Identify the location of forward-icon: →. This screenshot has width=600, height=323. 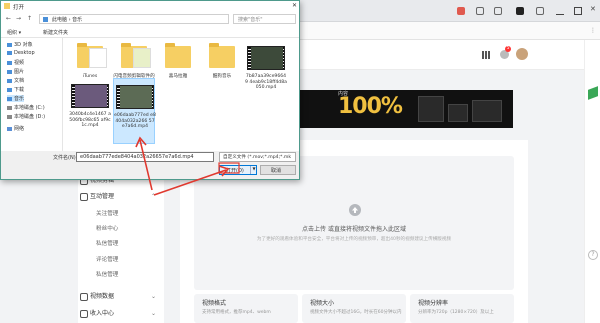
(18, 18).